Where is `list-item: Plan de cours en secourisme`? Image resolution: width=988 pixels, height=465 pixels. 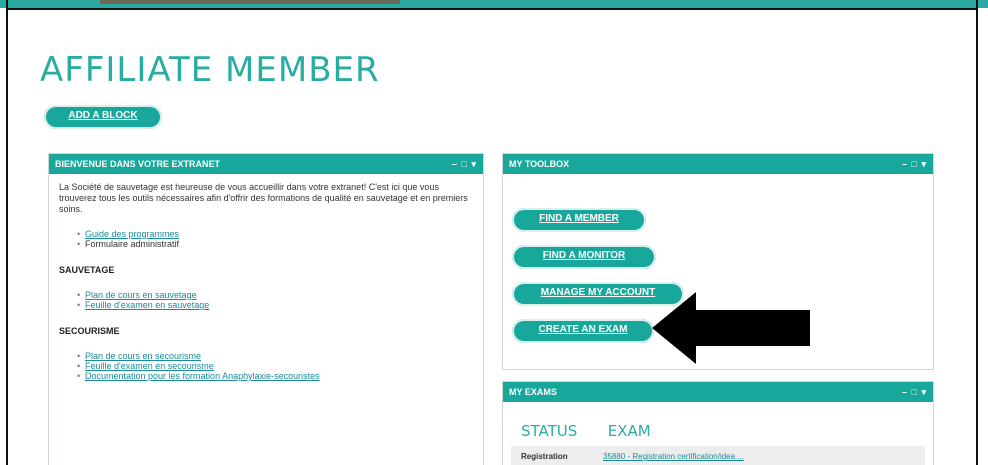 list-item: Plan de cours en secourisme is located at coordinates (275, 356).